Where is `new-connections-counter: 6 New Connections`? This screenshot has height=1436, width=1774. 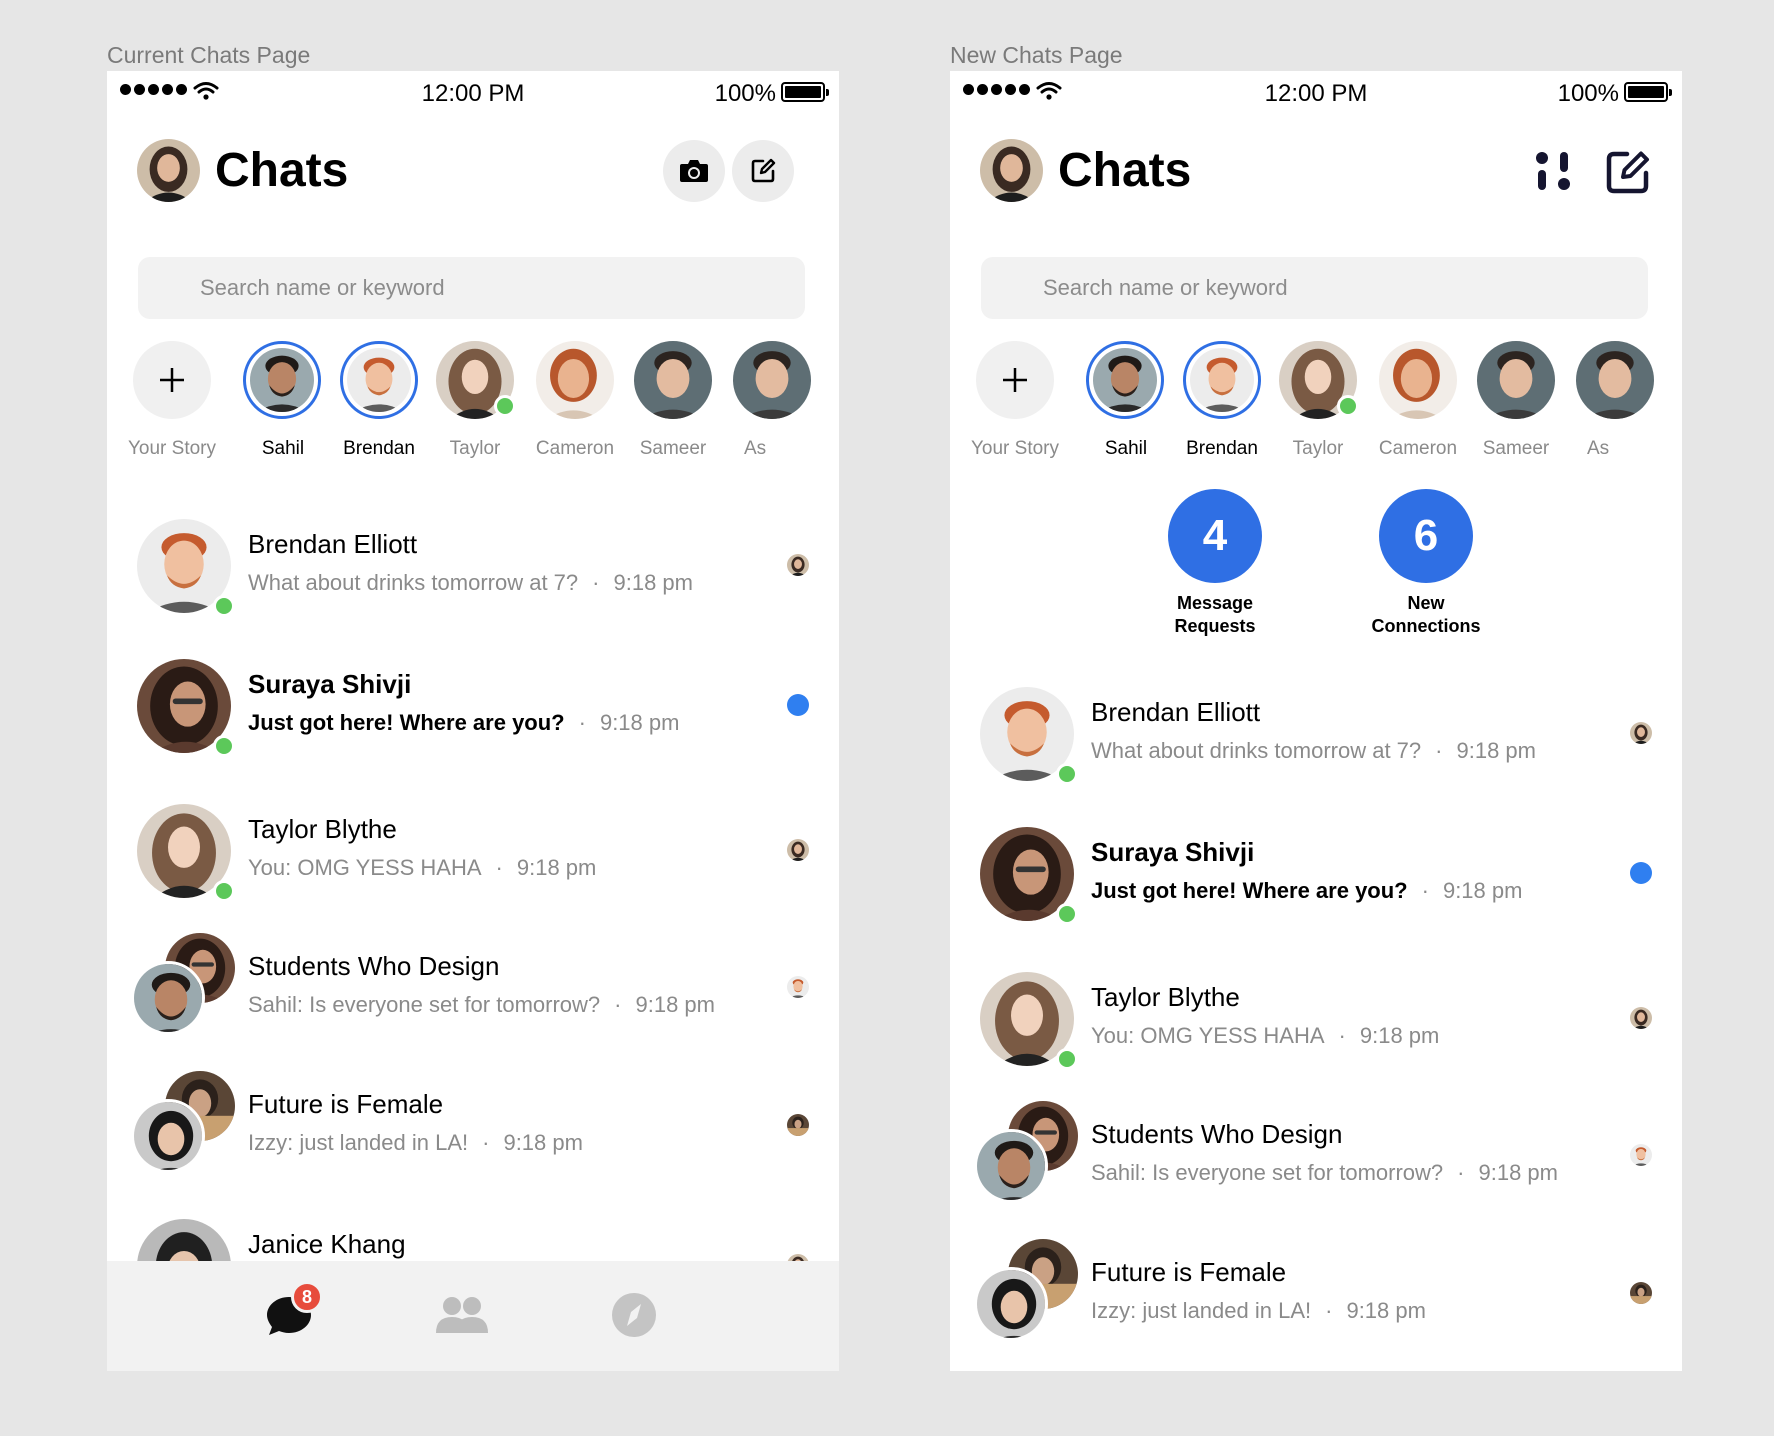
new-connections-counter: 6 New Connections is located at coordinates (1426, 563).